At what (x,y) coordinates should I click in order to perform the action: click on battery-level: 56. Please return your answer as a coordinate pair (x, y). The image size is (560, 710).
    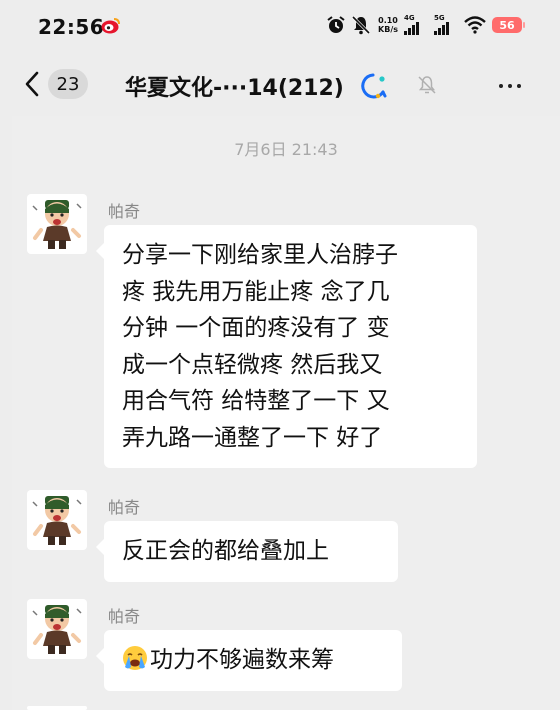
    Looking at the image, I should click on (507, 25).